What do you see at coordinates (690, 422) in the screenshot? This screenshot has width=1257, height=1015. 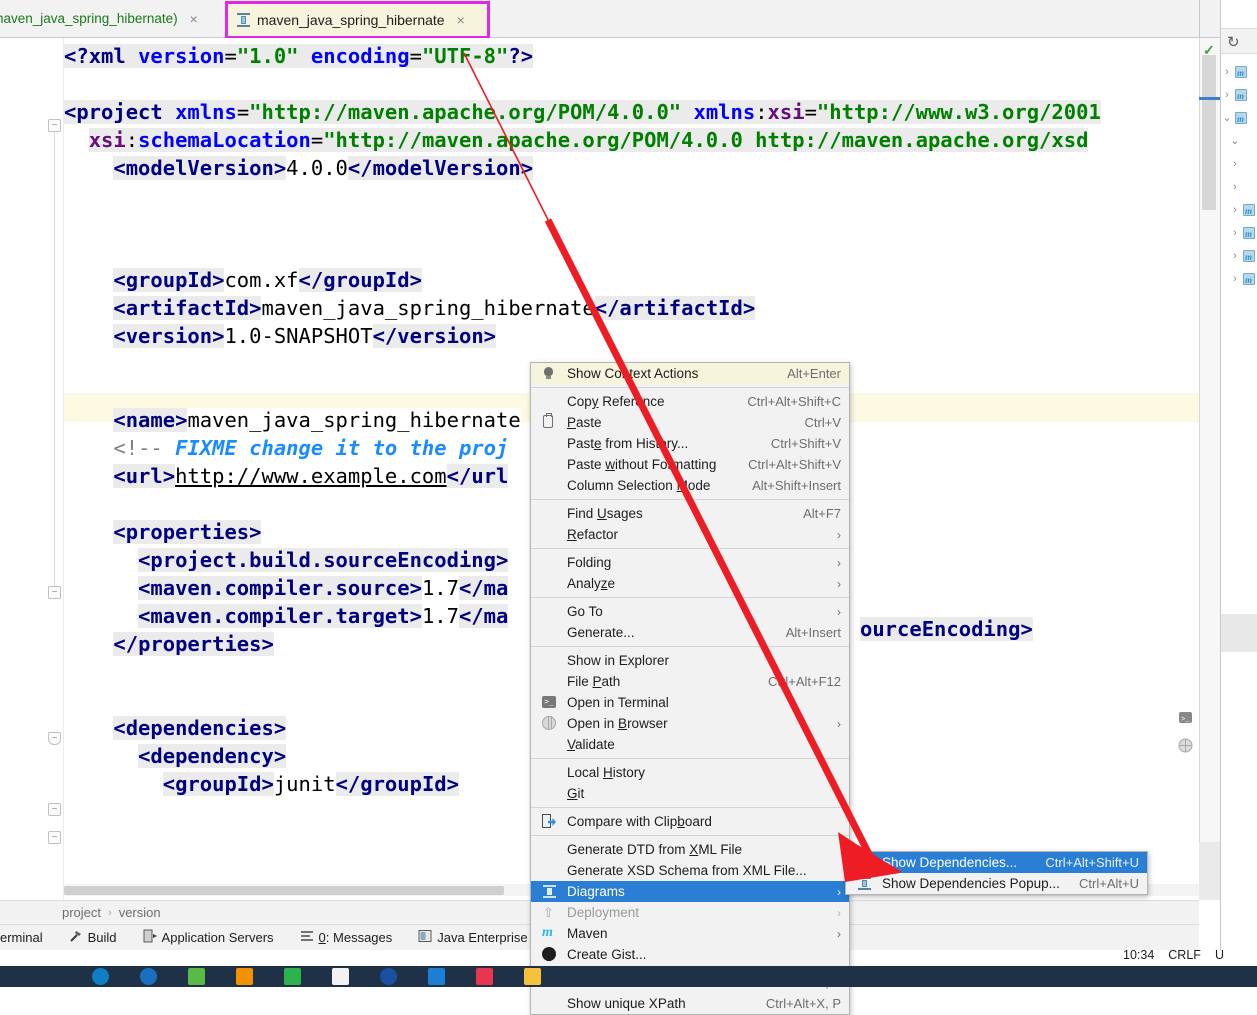 I see `menu-item-paste: Paste Ctrl+V` at bounding box center [690, 422].